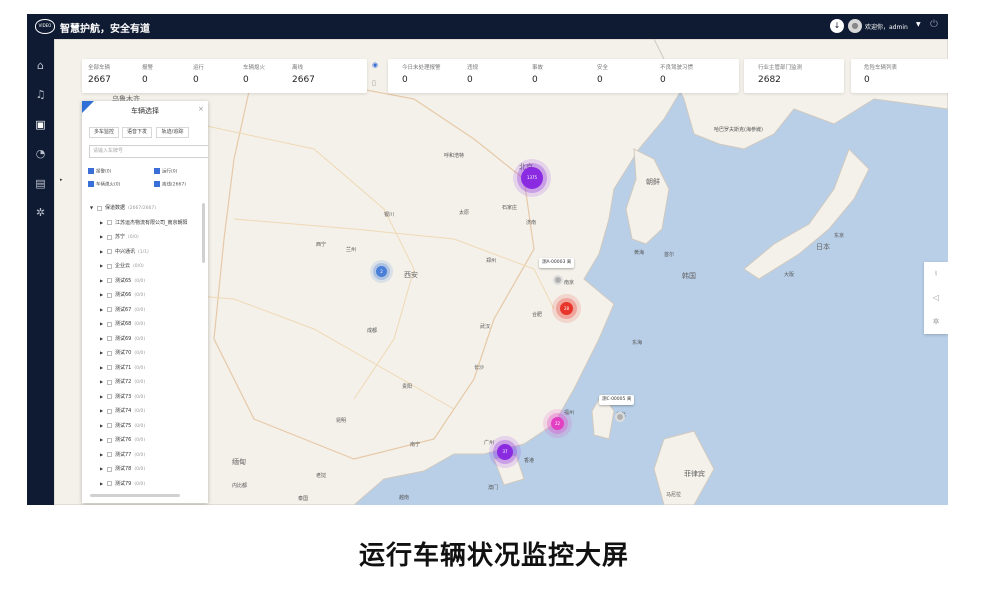 The image size is (988, 606). Describe the element at coordinates (40, 183) in the screenshot. I see `report-icon: ▤` at that location.